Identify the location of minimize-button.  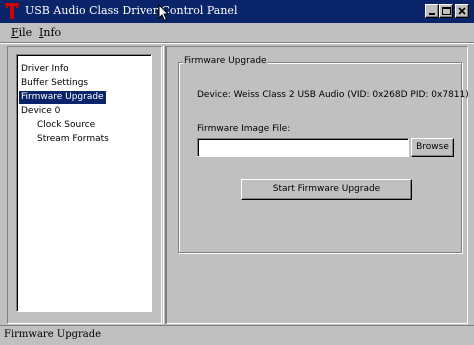
(432, 11).